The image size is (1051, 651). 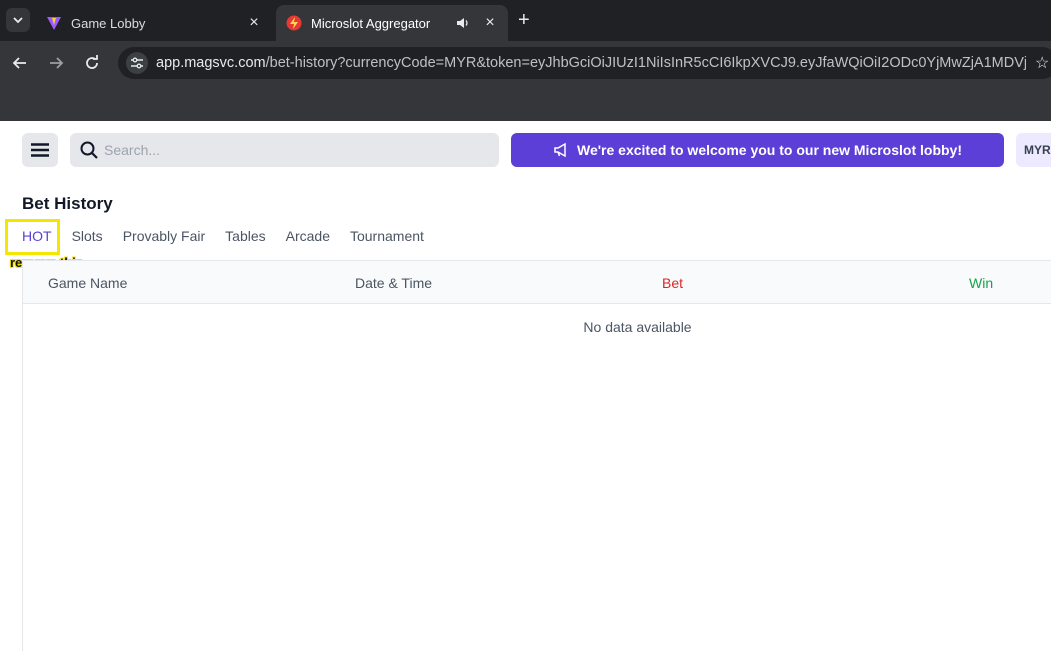 What do you see at coordinates (294, 150) in the screenshot?
I see `search-input` at bounding box center [294, 150].